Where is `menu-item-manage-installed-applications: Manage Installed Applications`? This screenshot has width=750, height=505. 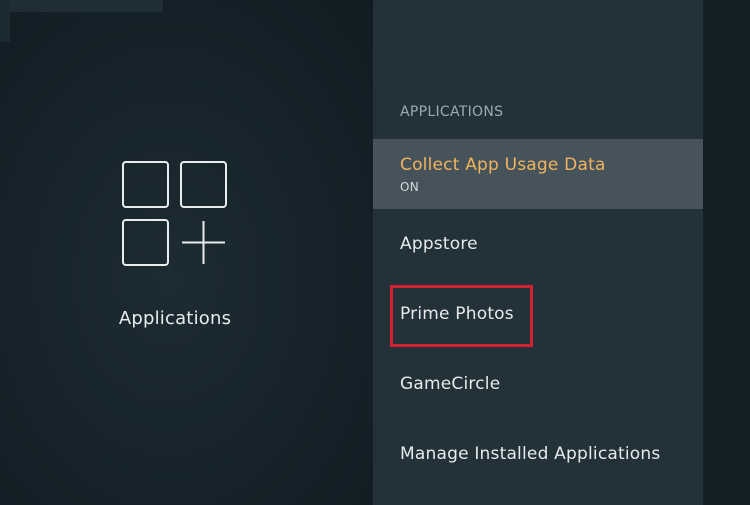
menu-item-manage-installed-applications: Manage Installed Applications is located at coordinates (538, 454).